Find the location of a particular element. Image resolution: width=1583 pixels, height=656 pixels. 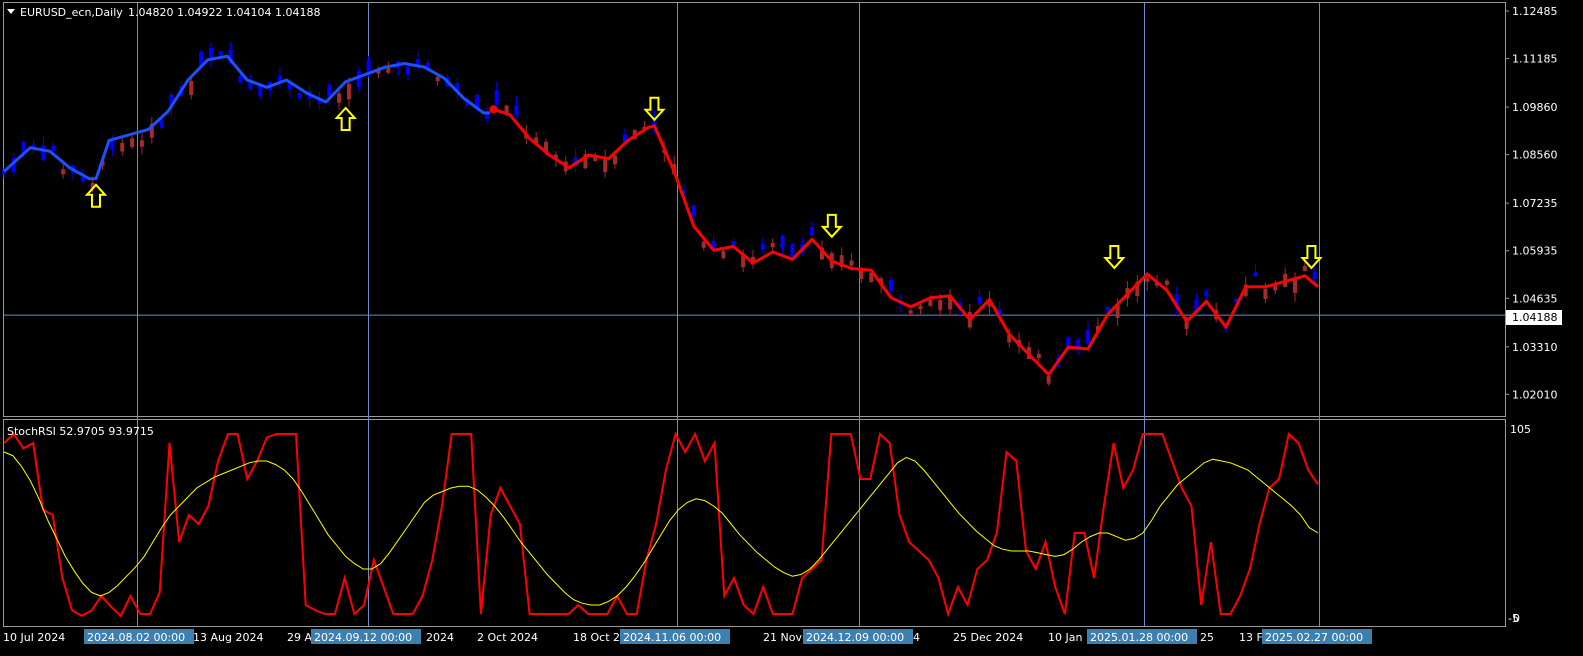

price-tick-label: 1.11185 is located at coordinates (1535, 59).